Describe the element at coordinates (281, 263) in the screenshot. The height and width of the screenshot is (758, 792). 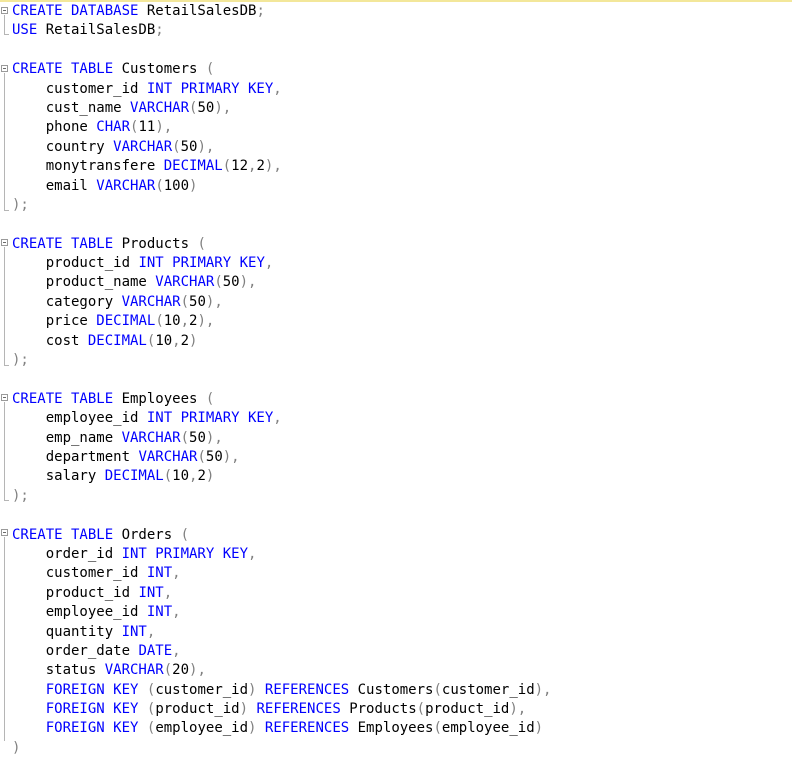
I see `code-line: product_id INT PRIMARY KEY,` at that location.